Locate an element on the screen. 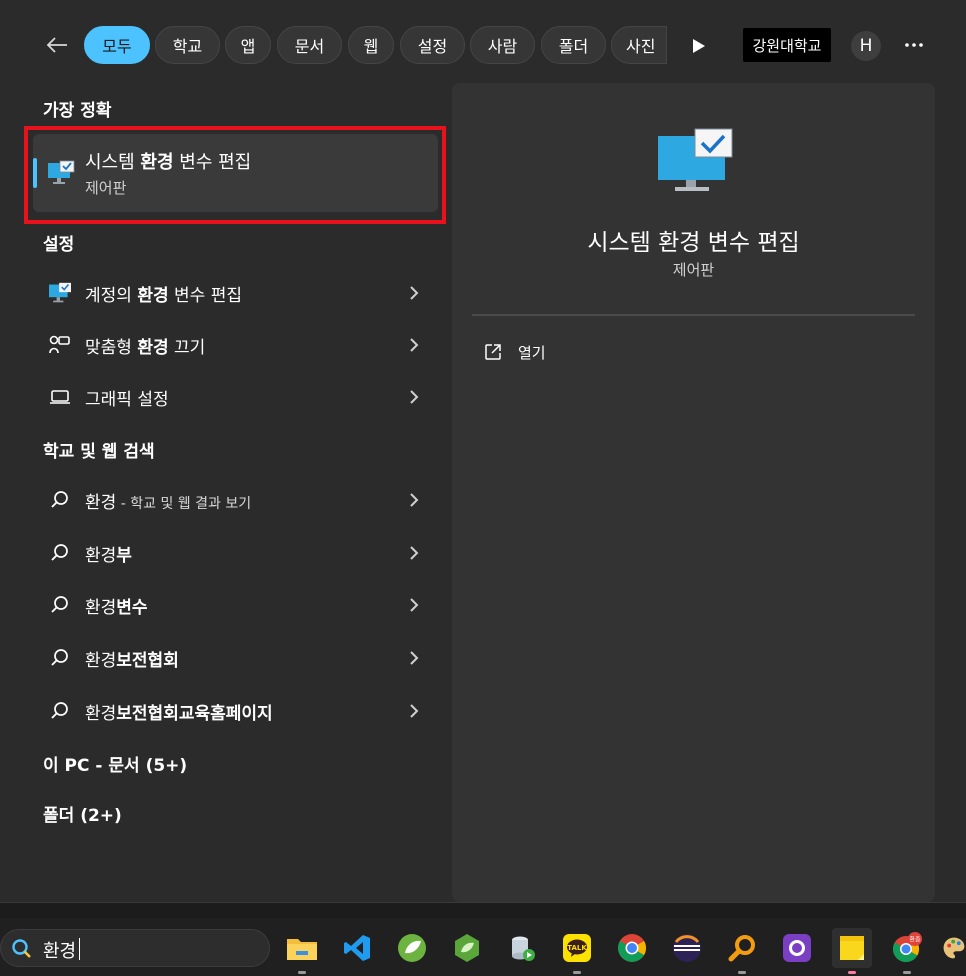 Image resolution: width=966 pixels, height=976 pixels. more-options-button is located at coordinates (914, 45).